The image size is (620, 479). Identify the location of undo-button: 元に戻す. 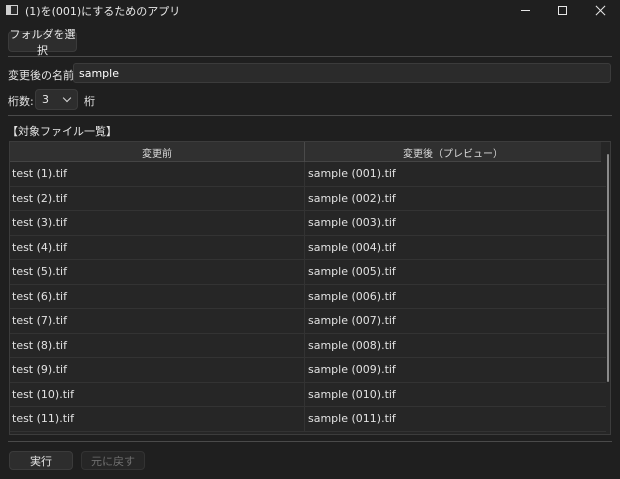
(113, 460).